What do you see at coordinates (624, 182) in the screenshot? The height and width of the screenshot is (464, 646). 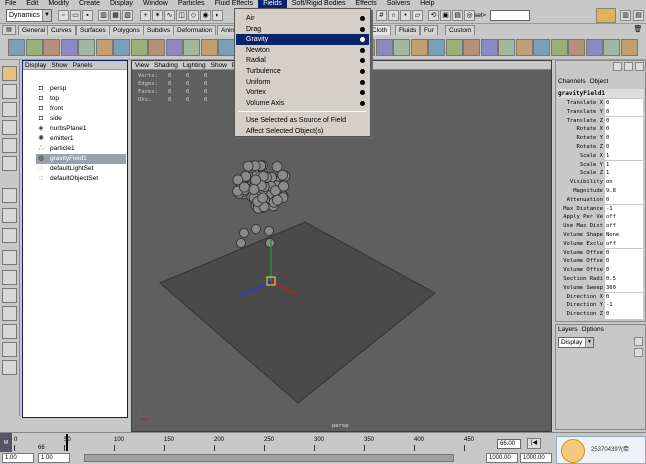 I see `channel-value-field: on` at bounding box center [624, 182].